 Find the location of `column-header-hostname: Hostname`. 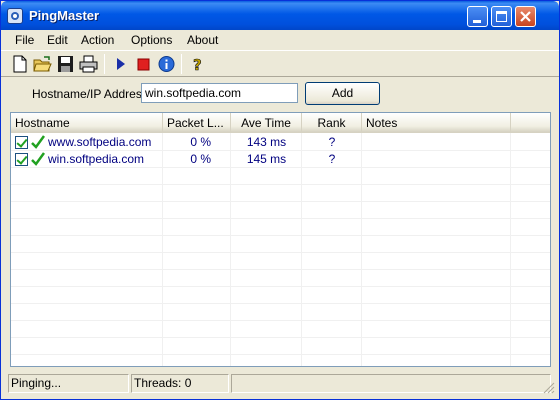

column-header-hostname: Hostname is located at coordinates (87, 123).